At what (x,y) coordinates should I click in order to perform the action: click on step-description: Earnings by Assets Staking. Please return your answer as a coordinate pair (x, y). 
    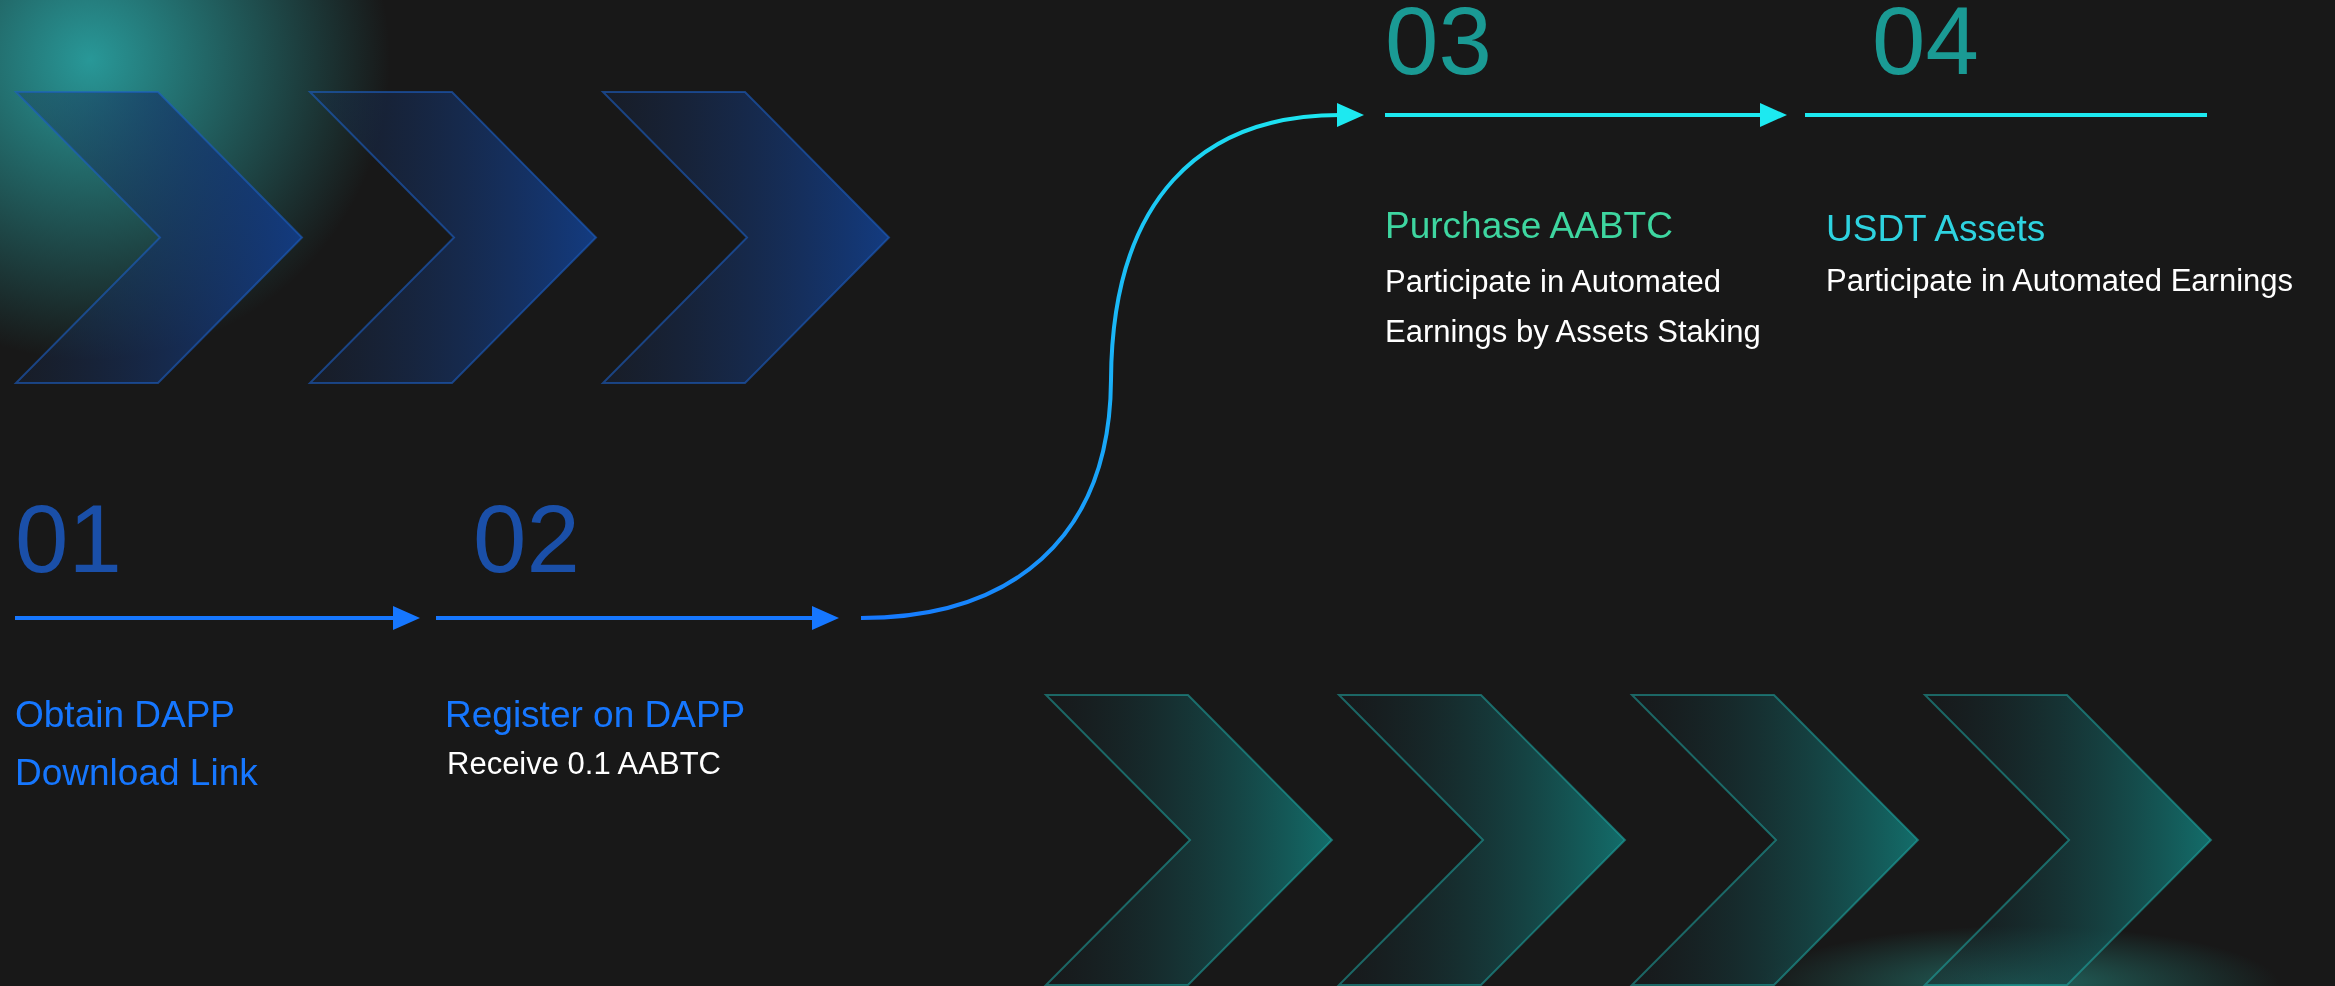
    Looking at the image, I should click on (1573, 332).